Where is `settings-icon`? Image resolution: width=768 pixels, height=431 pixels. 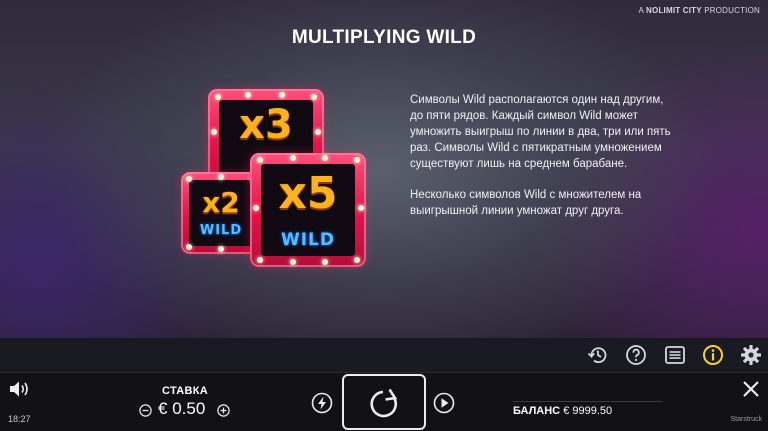
settings-icon is located at coordinates (751, 355).